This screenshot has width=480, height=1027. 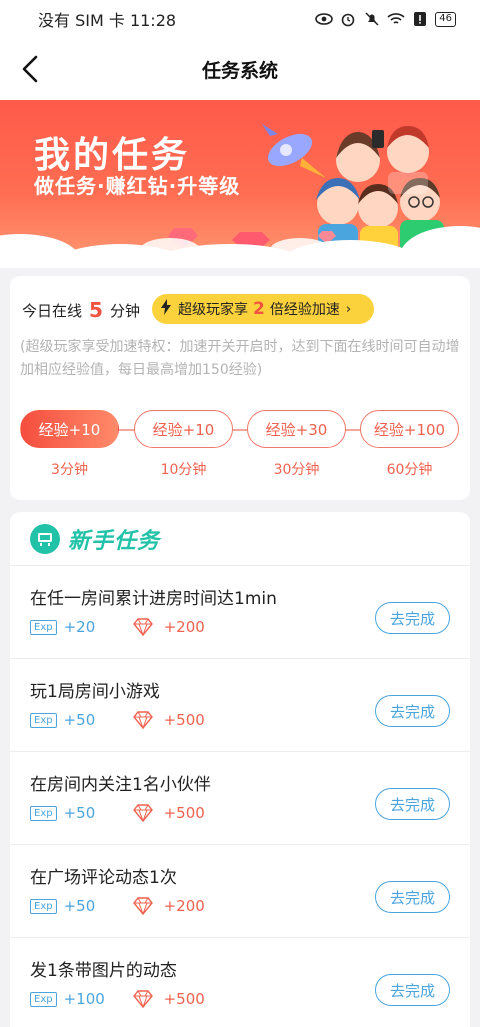 What do you see at coordinates (304, 310) in the screenshot?
I see `boost-suffix: 倍经验加速` at bounding box center [304, 310].